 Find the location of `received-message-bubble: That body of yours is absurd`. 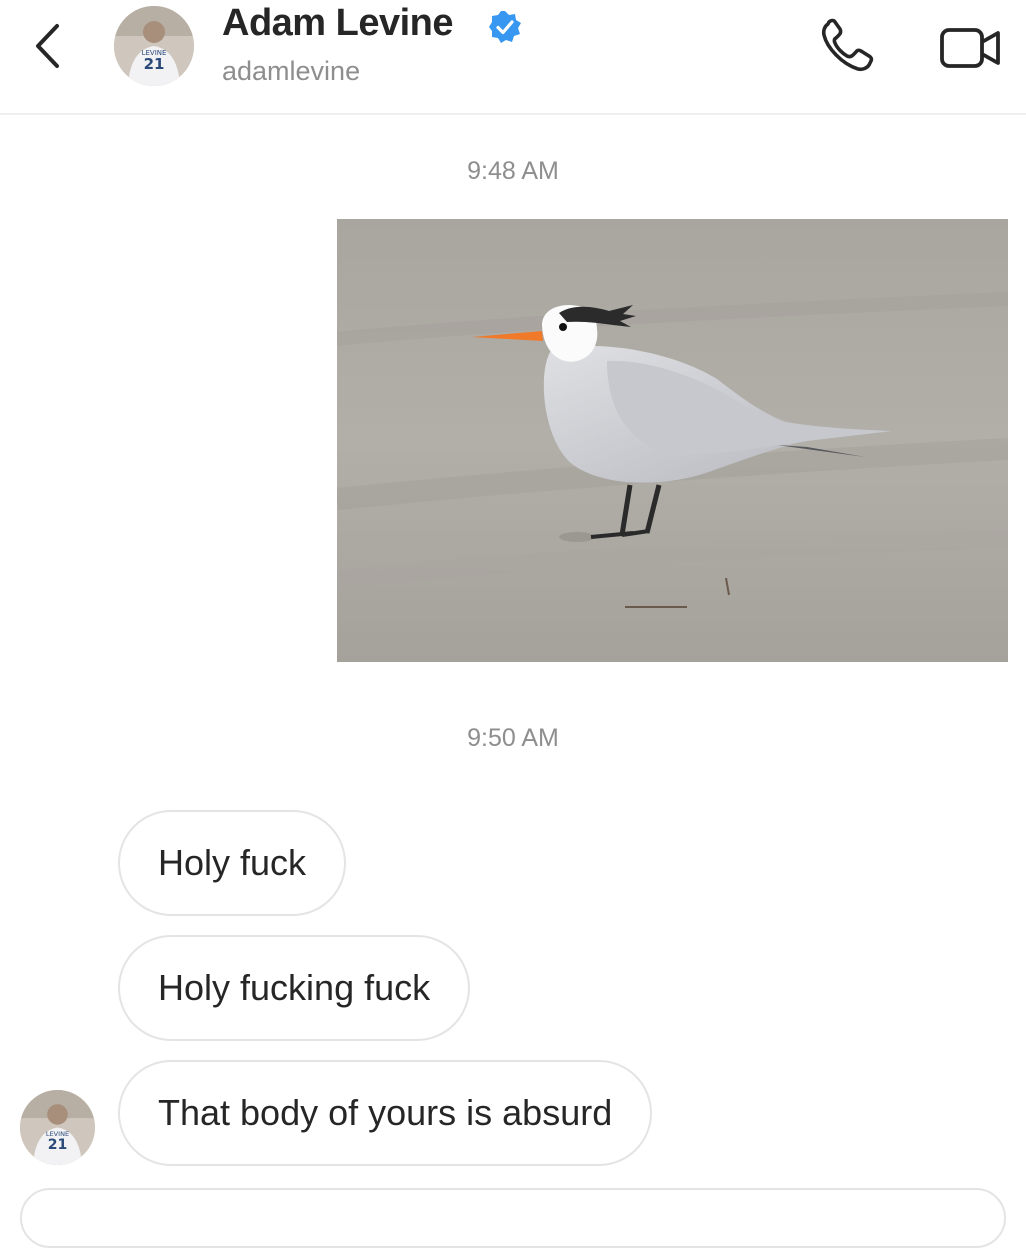

received-message-bubble: That body of yours is absurd is located at coordinates (385, 1113).